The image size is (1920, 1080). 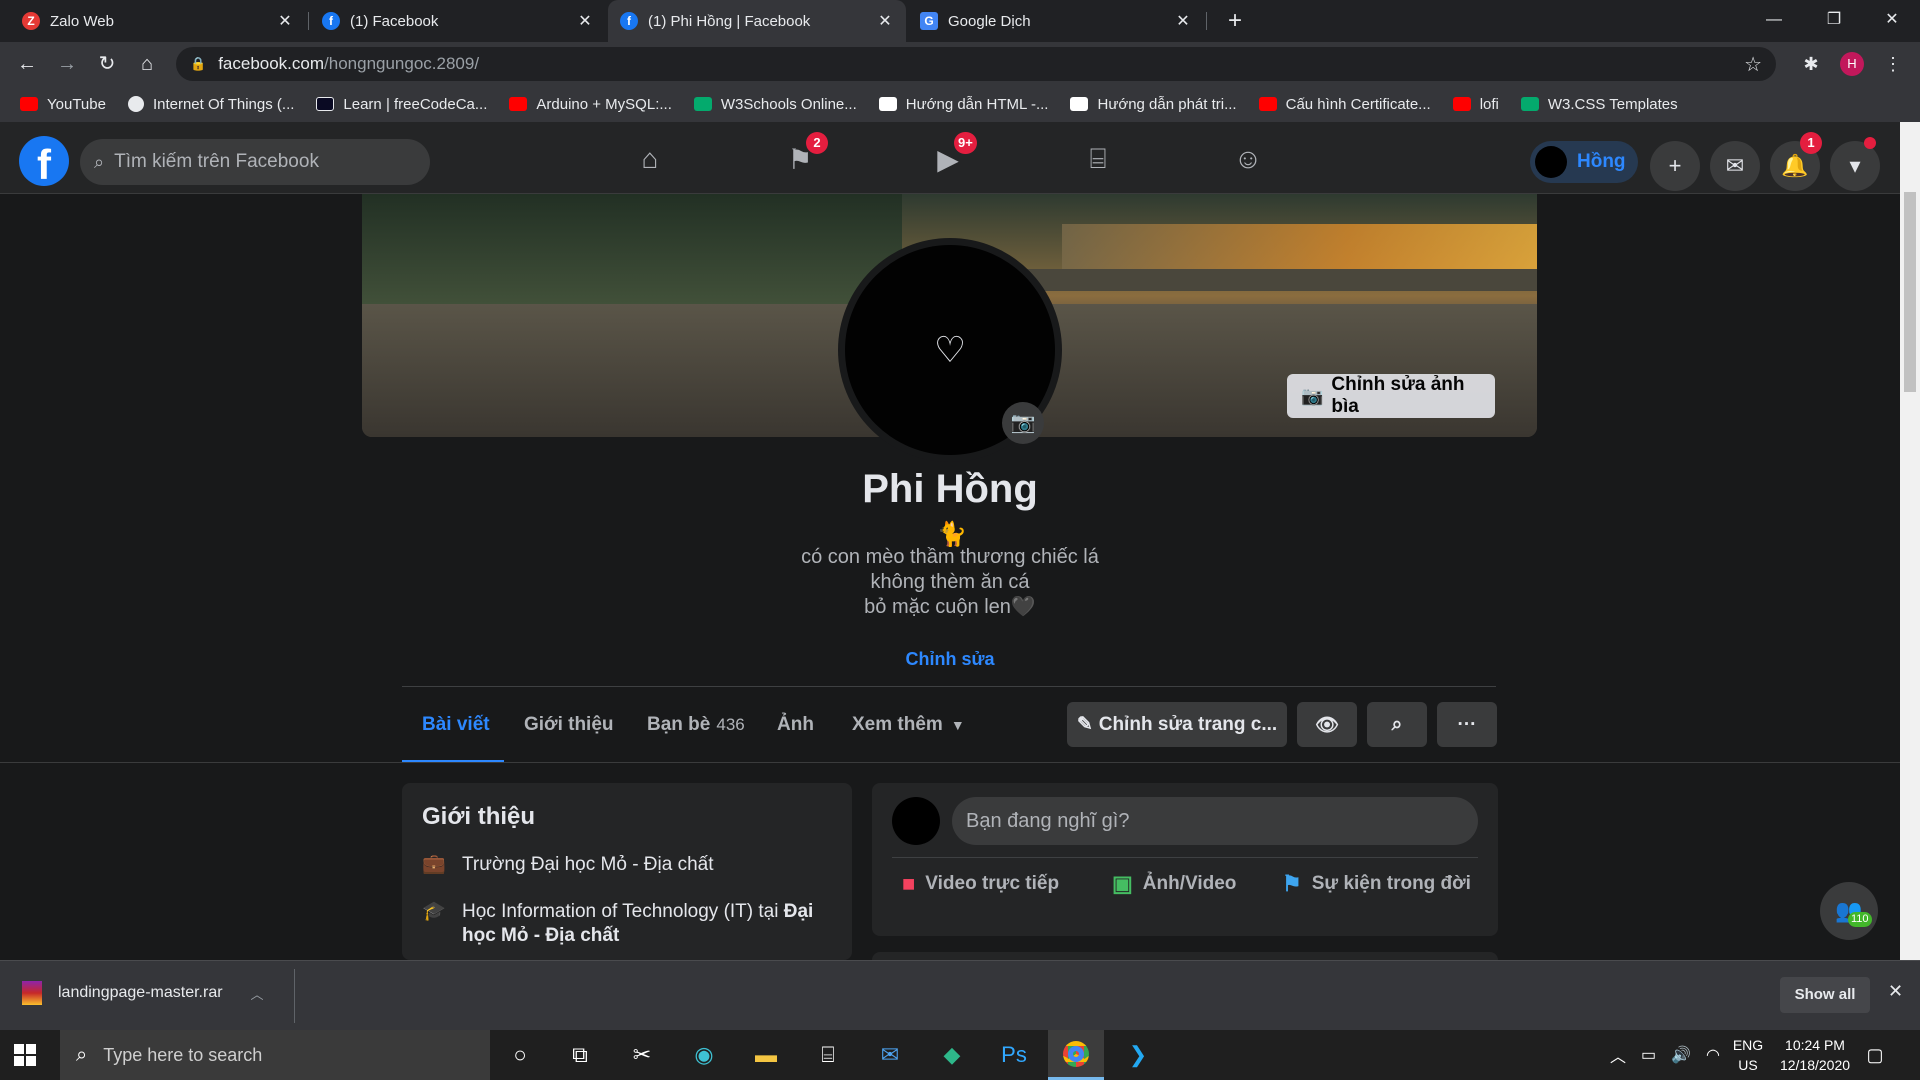 What do you see at coordinates (1397, 724) in the screenshot?
I see `profile-search-icon: ⌕` at bounding box center [1397, 724].